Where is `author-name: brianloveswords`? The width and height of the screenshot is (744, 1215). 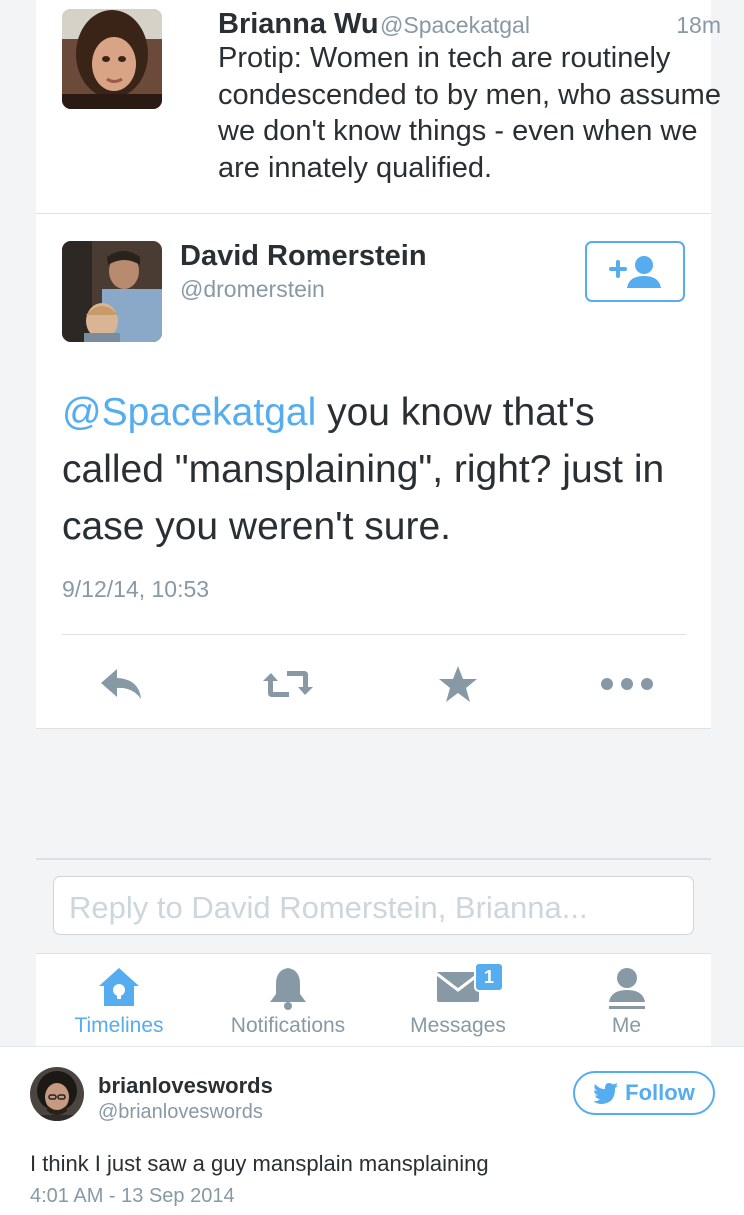 author-name: brianloveswords is located at coordinates (185, 1086).